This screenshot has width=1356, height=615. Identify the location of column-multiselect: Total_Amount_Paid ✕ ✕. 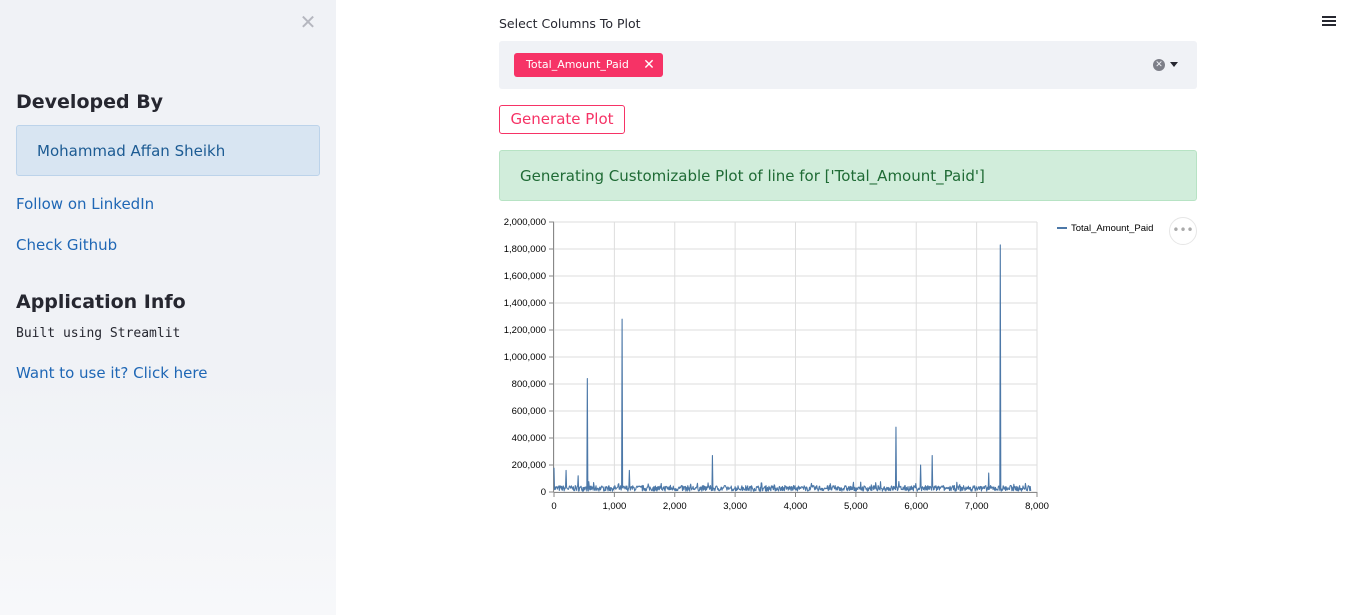
(848, 65).